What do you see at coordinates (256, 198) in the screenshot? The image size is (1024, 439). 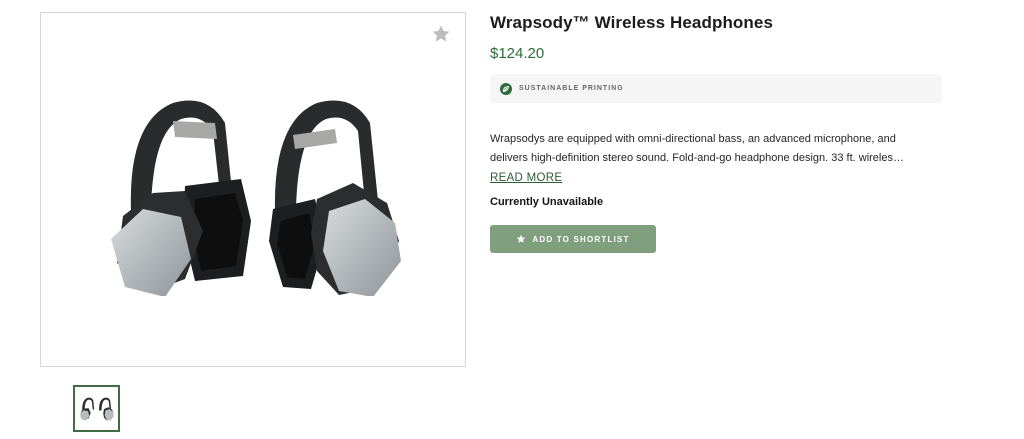 I see `headphones-product-image` at bounding box center [256, 198].